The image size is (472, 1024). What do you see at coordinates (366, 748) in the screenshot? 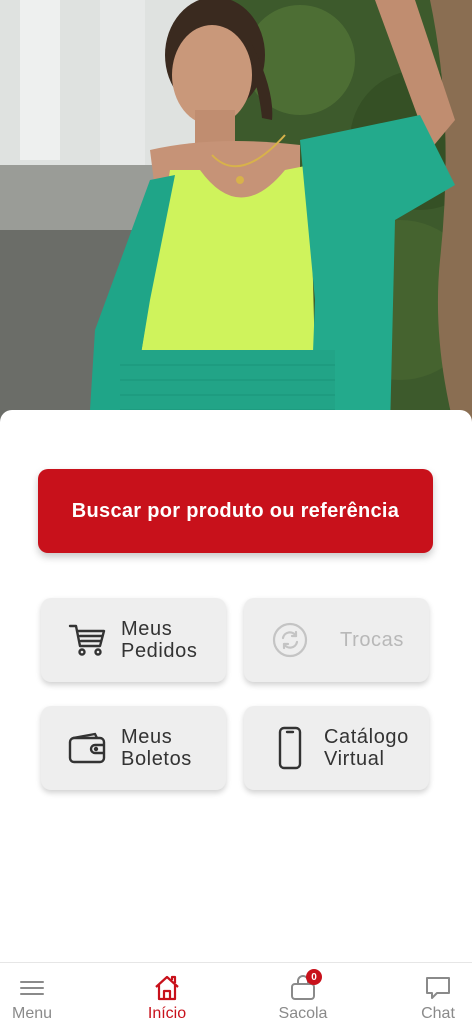
I see `virtual-catalog-label: Catálogo Virtual` at bounding box center [366, 748].